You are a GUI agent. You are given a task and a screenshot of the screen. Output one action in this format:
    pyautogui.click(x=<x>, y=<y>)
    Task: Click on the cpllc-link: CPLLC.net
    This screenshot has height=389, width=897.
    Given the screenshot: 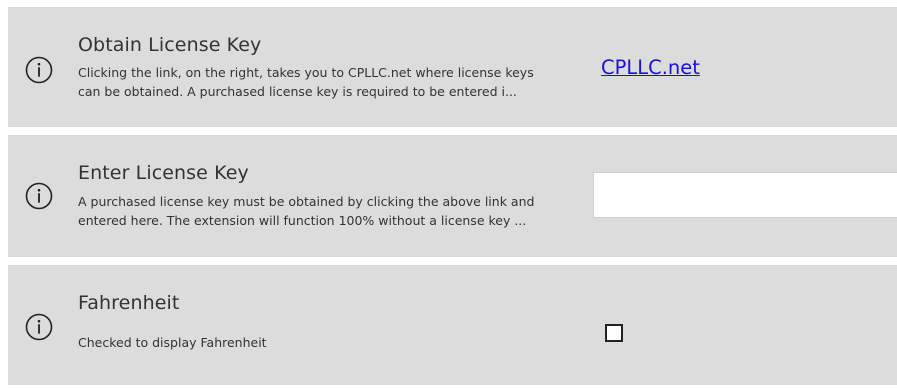 What is the action you would take?
    pyautogui.click(x=650, y=67)
    